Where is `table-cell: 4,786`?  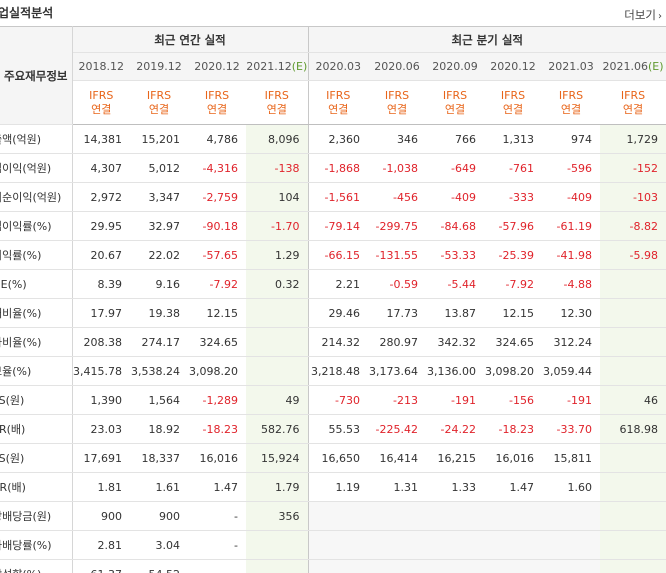 table-cell: 4,786 is located at coordinates (217, 139).